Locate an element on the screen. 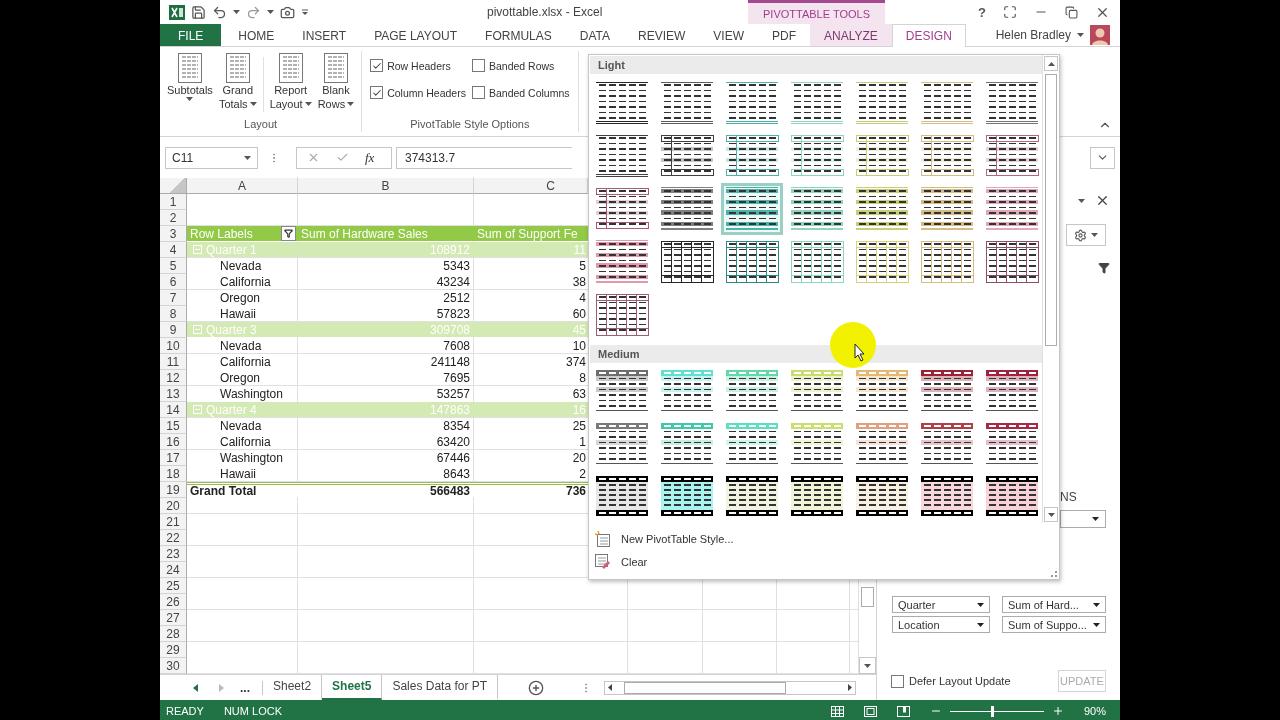 This screenshot has height=720, width=1280. ribbon-tab: PDF is located at coordinates (784, 35).